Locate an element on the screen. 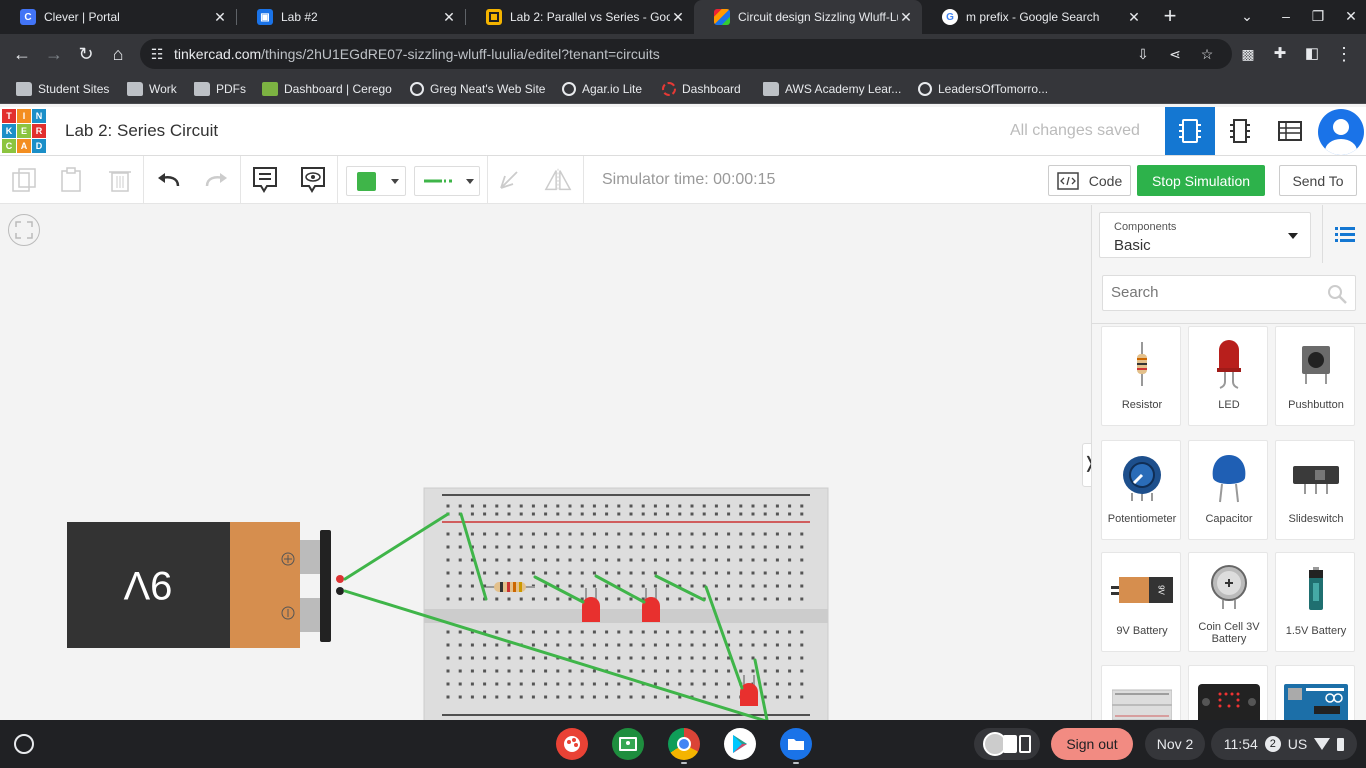  system-tray: 11:54 2 US is located at coordinates (1284, 744).